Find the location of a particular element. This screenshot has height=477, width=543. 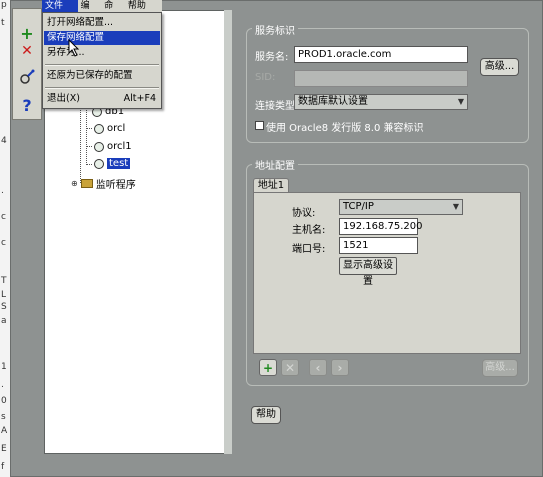

tab-address1: 地址1 is located at coordinates (271, 185).